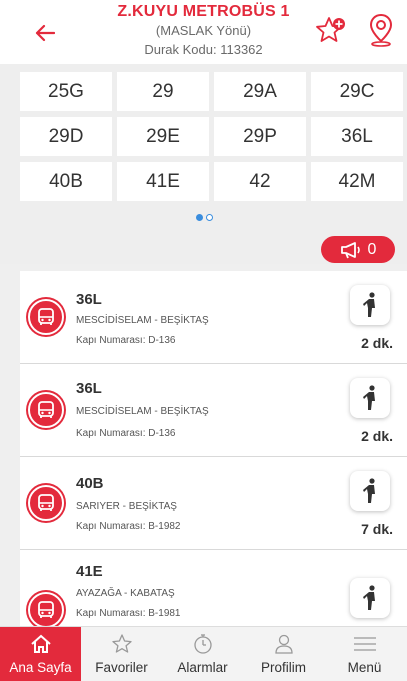 The width and height of the screenshot is (407, 681). What do you see at coordinates (163, 181) in the screenshot?
I see `route-button: 41E` at bounding box center [163, 181].